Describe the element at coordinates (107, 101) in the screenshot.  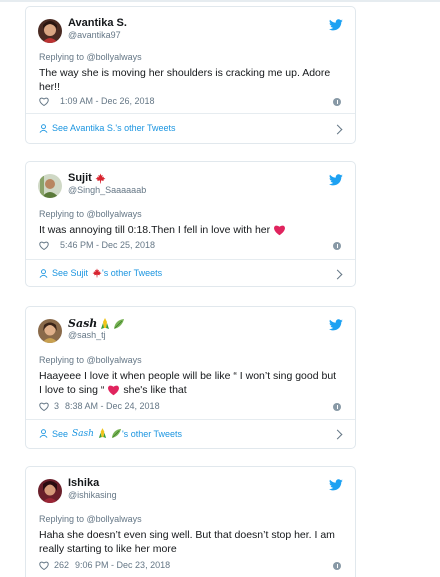
I see `timestamp: 1:09 AM - Dec 26, 2018` at that location.